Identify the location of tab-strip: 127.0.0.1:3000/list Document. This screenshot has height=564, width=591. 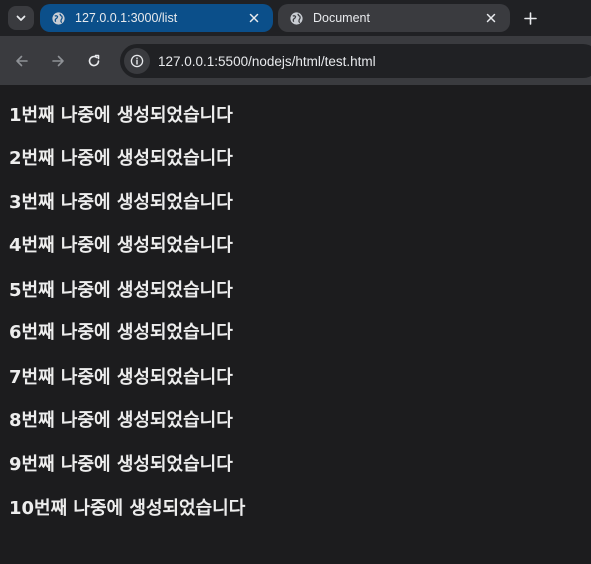
(295, 18).